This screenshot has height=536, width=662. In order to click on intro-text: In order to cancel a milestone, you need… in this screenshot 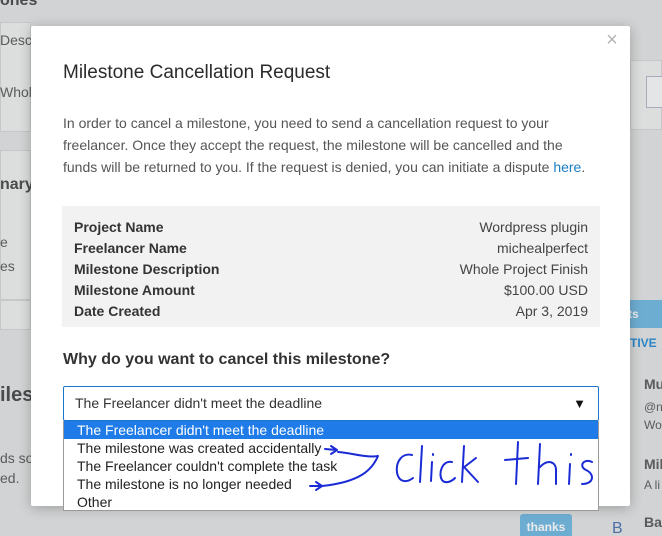, I will do `click(328, 145)`.